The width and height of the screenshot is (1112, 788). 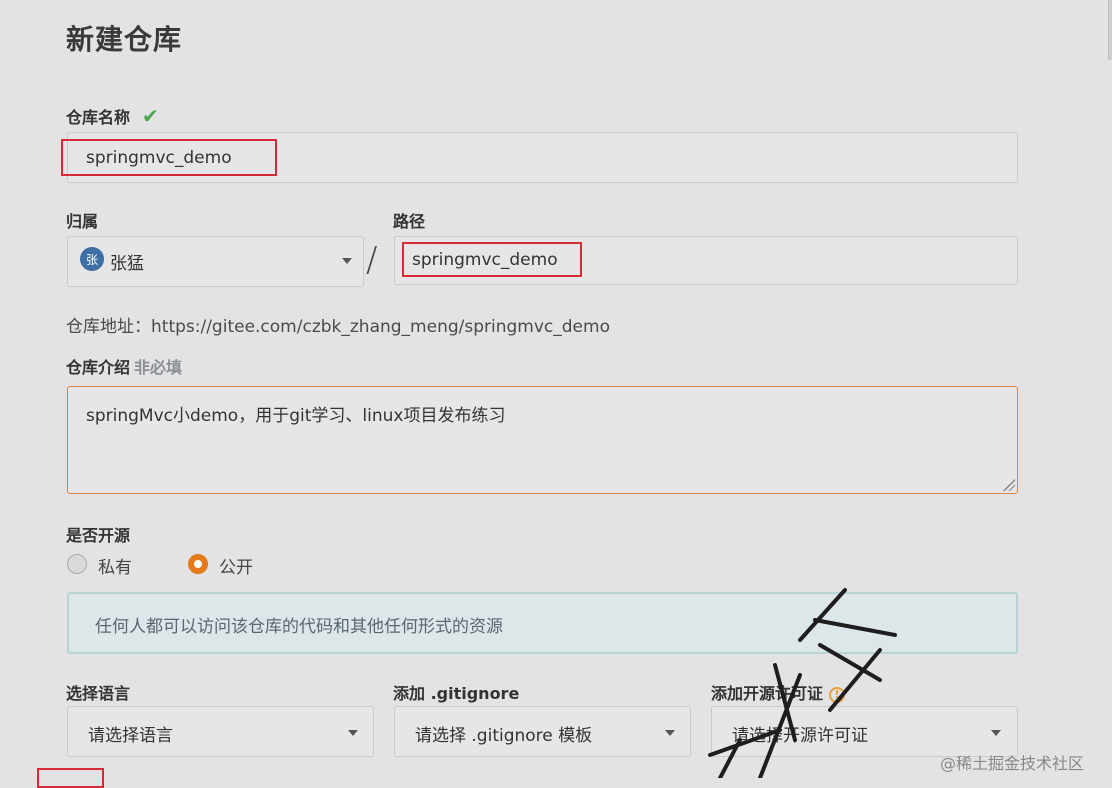 I want to click on owner-value: 张猛, so click(x=127, y=264).